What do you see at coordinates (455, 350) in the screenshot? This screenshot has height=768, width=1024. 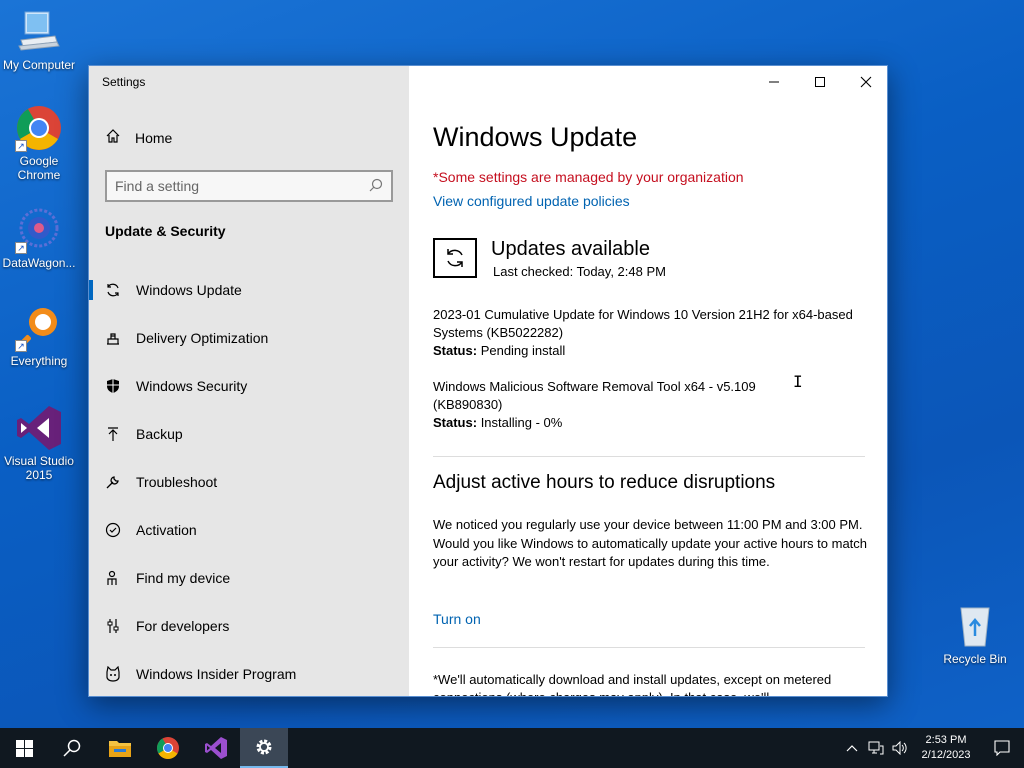 I see `update-status-label: Status:` at bounding box center [455, 350].